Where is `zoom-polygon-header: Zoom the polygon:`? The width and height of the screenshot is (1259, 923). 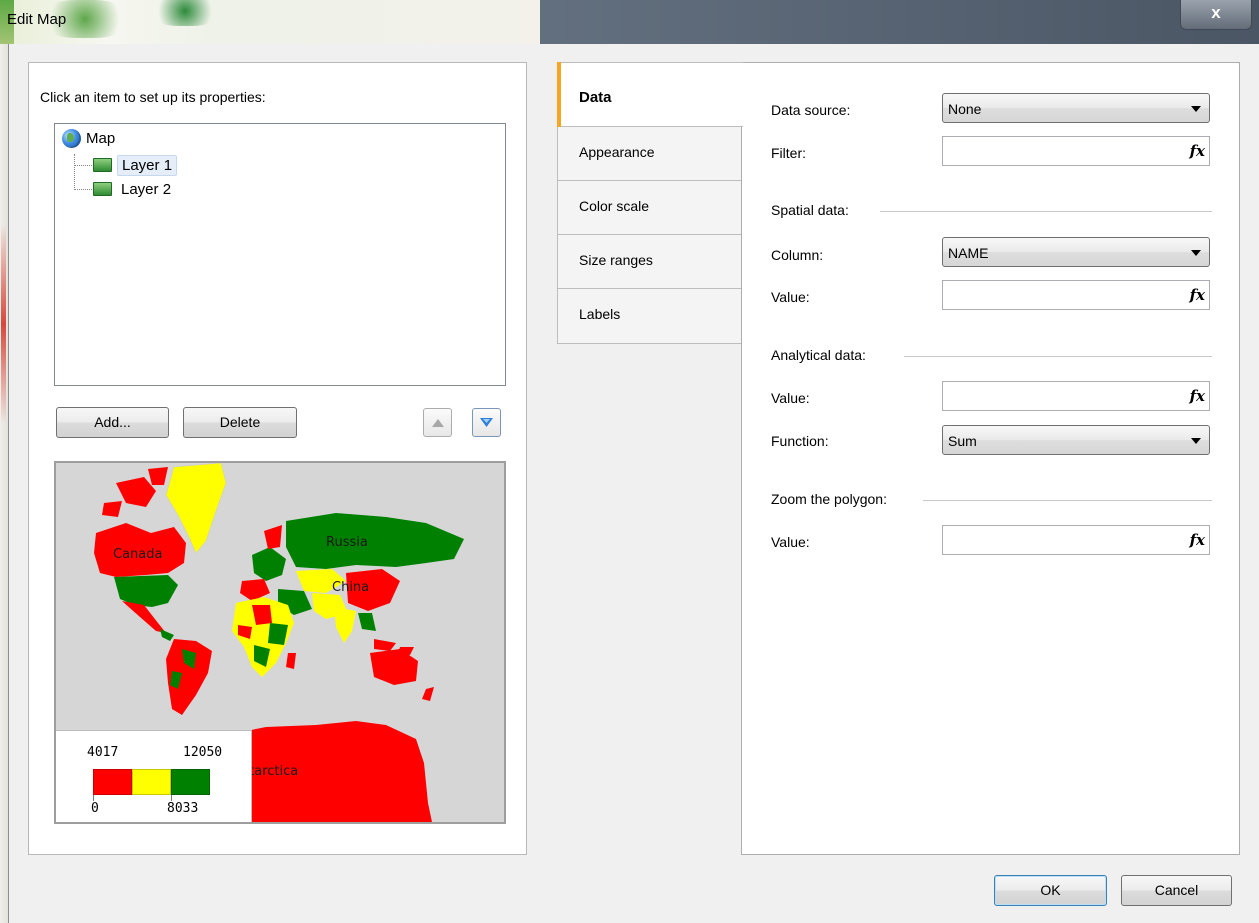 zoom-polygon-header: Zoom the polygon: is located at coordinates (829, 499).